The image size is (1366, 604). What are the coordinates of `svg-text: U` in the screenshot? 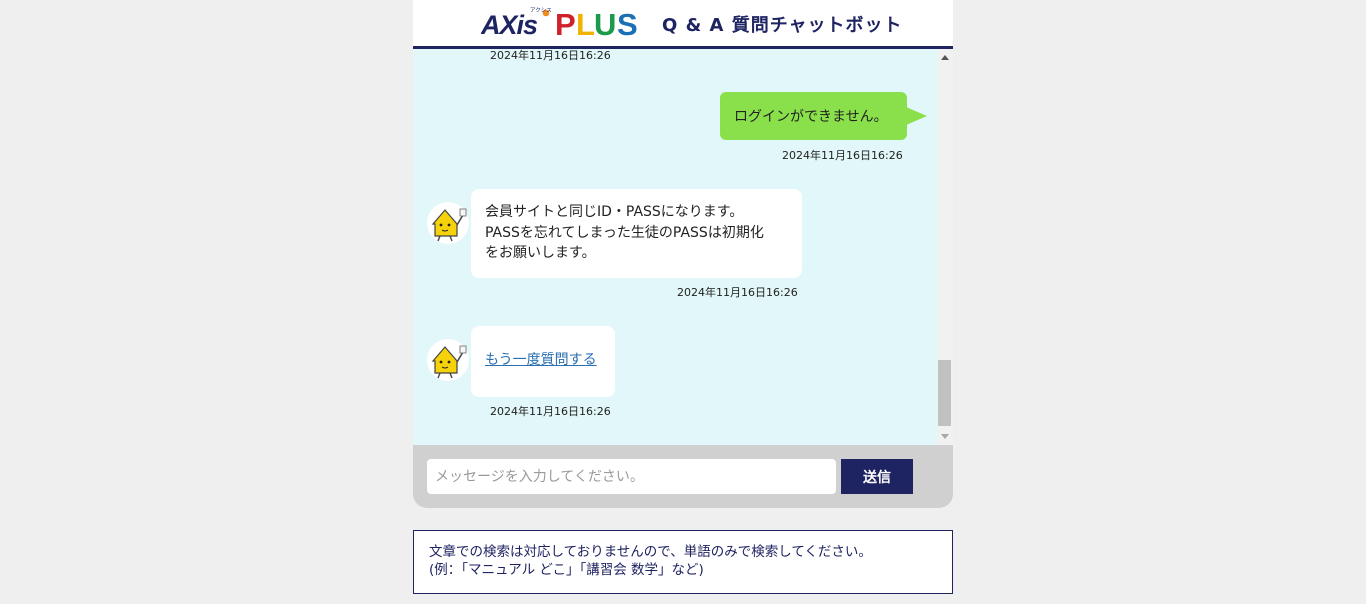 It's located at (605, 24).